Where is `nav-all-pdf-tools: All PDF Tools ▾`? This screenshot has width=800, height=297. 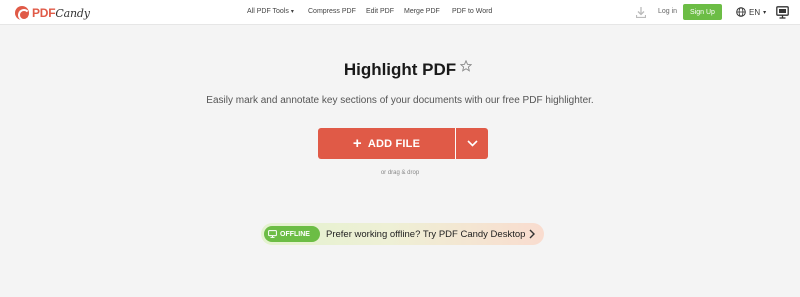
nav-all-pdf-tools: All PDF Tools ▾ is located at coordinates (270, 11).